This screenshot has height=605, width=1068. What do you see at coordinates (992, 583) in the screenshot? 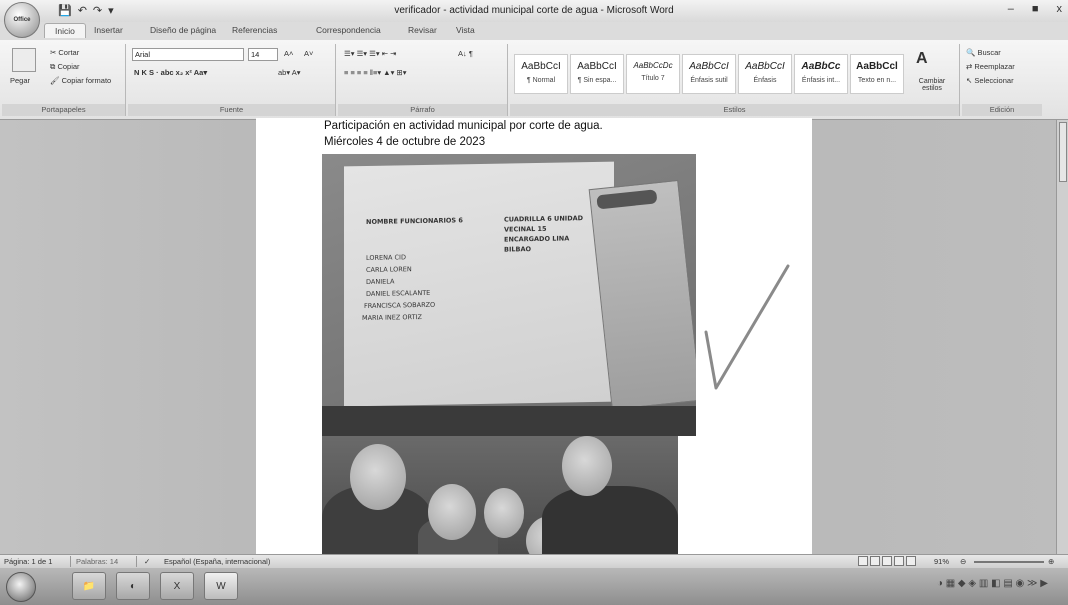
I see `system-tray: ◑ ▦ ◆ ◈ ▥ ◧ ▤ ◉ ≫ ▶` at bounding box center [992, 583].